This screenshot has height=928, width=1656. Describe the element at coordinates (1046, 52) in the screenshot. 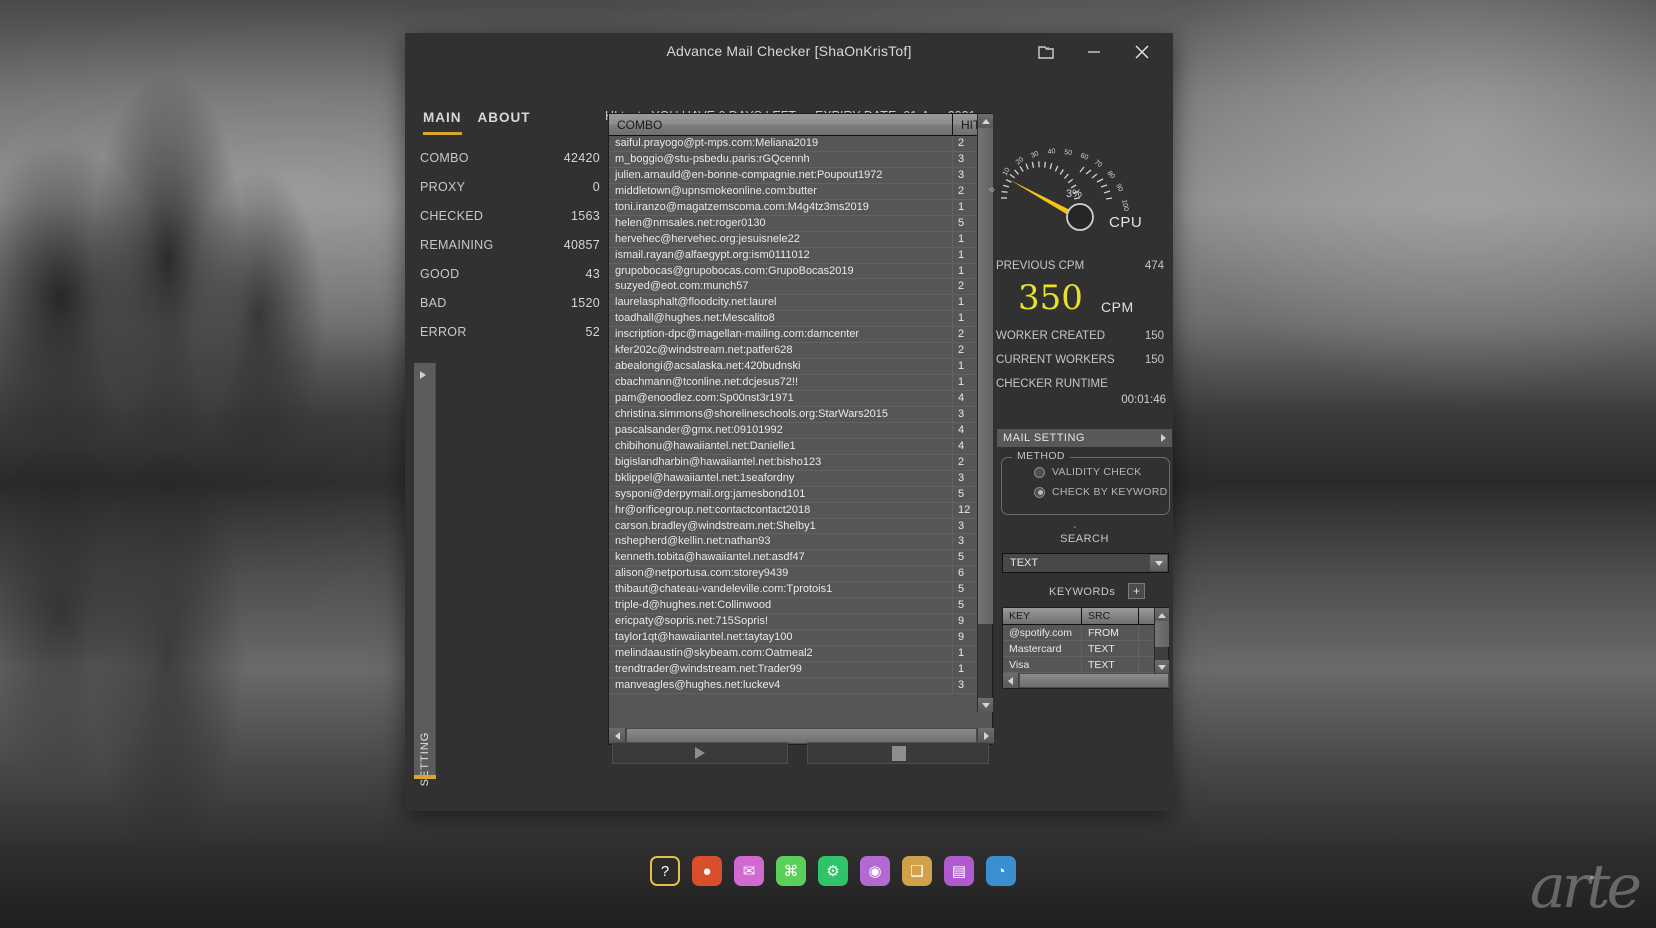

I see `folder-icon` at that location.